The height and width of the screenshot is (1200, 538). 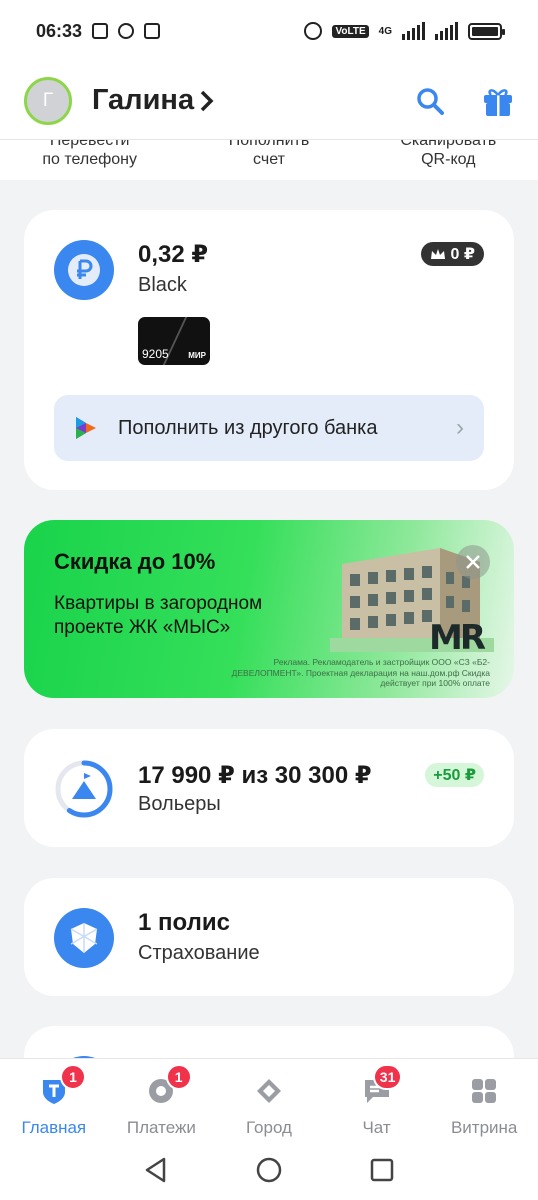 I want to click on quick-action-topup: Пополнить счет, so click(x=269, y=160).